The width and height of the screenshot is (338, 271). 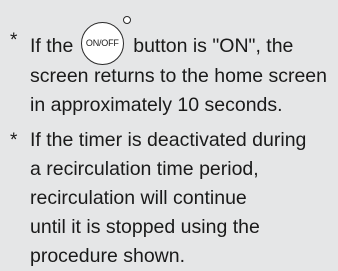 I want to click on note-1-text-after-icon: button is "ON", the, so click(x=213, y=46).